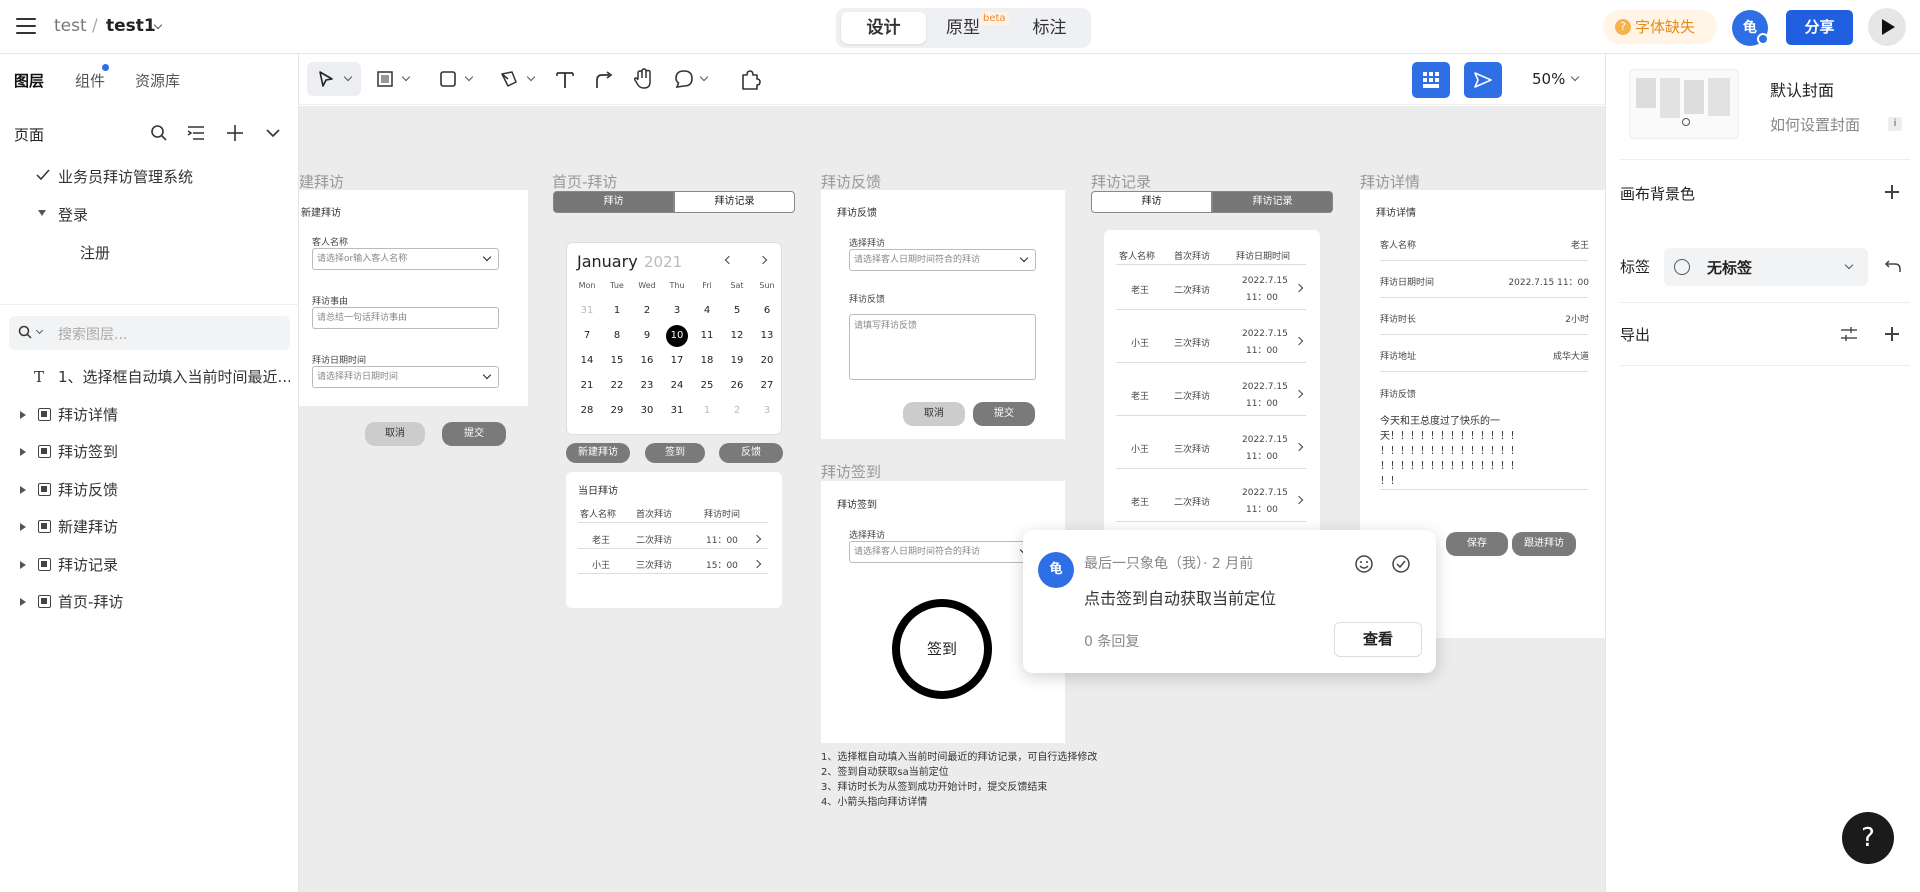  What do you see at coordinates (1544, 544) in the screenshot?
I see `follow-up-button: 跟进拜访` at bounding box center [1544, 544].